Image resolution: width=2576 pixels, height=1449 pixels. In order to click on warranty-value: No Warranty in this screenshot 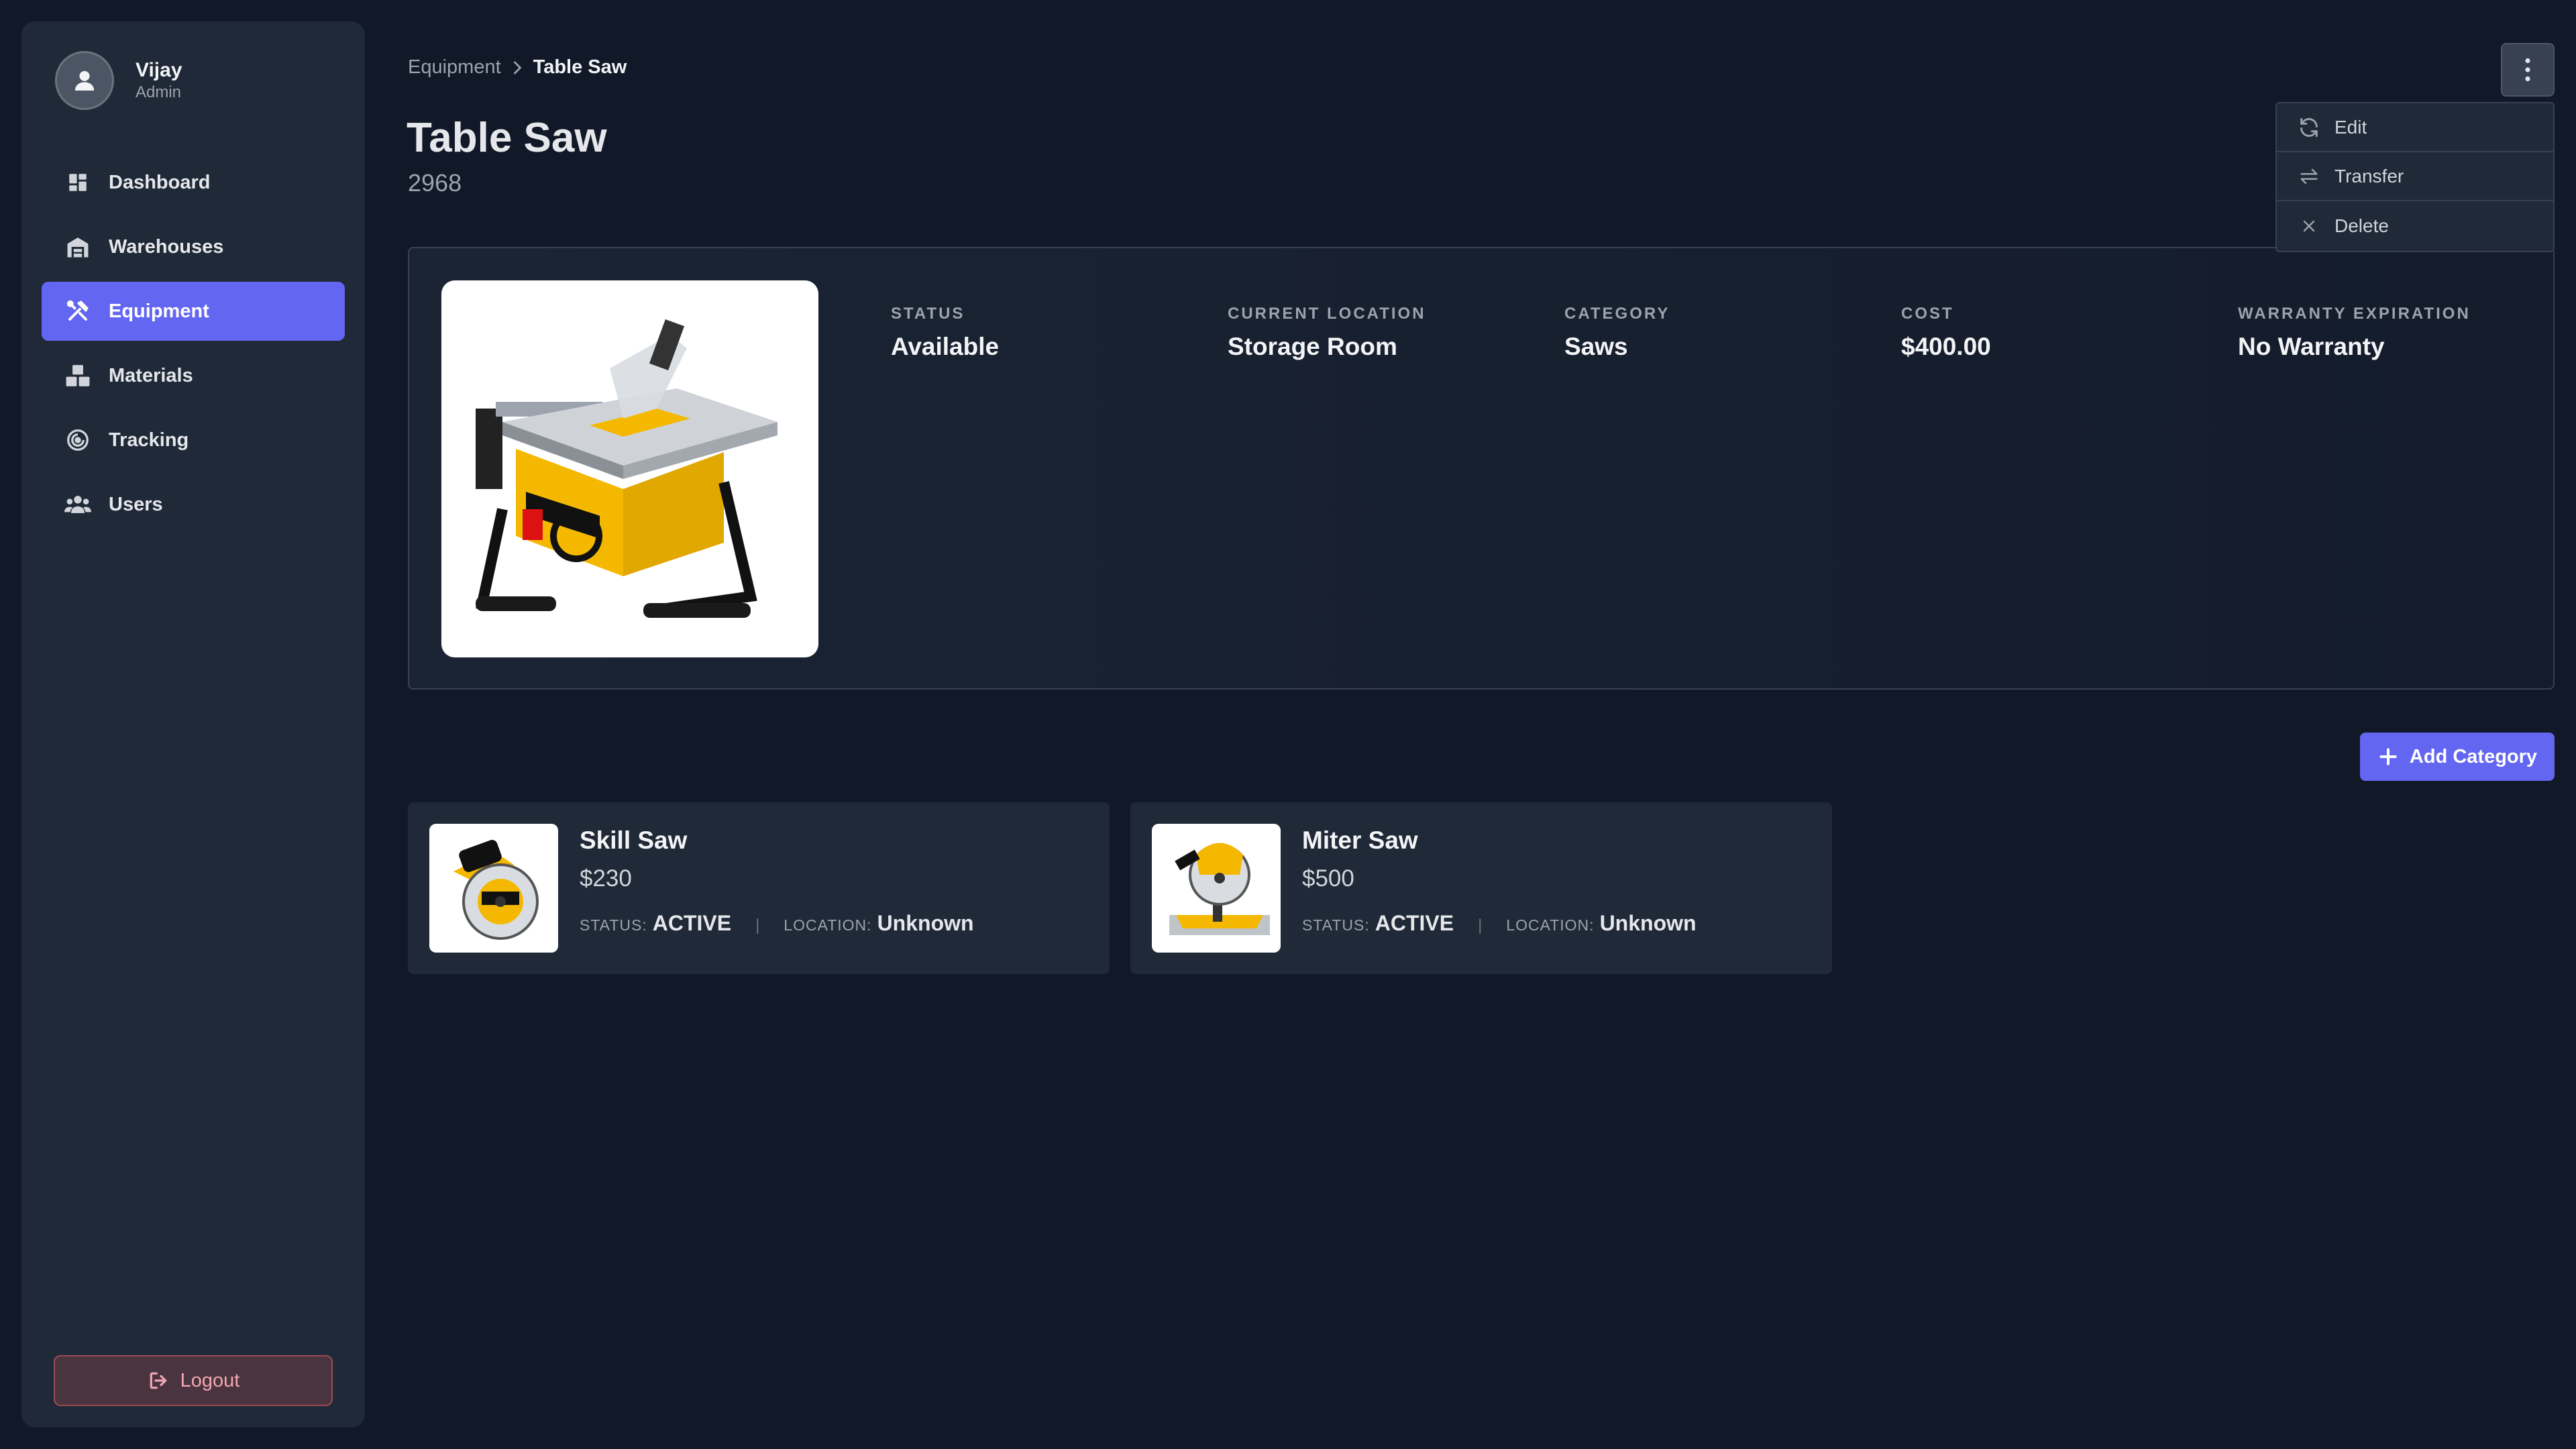, I will do `click(2311, 346)`.